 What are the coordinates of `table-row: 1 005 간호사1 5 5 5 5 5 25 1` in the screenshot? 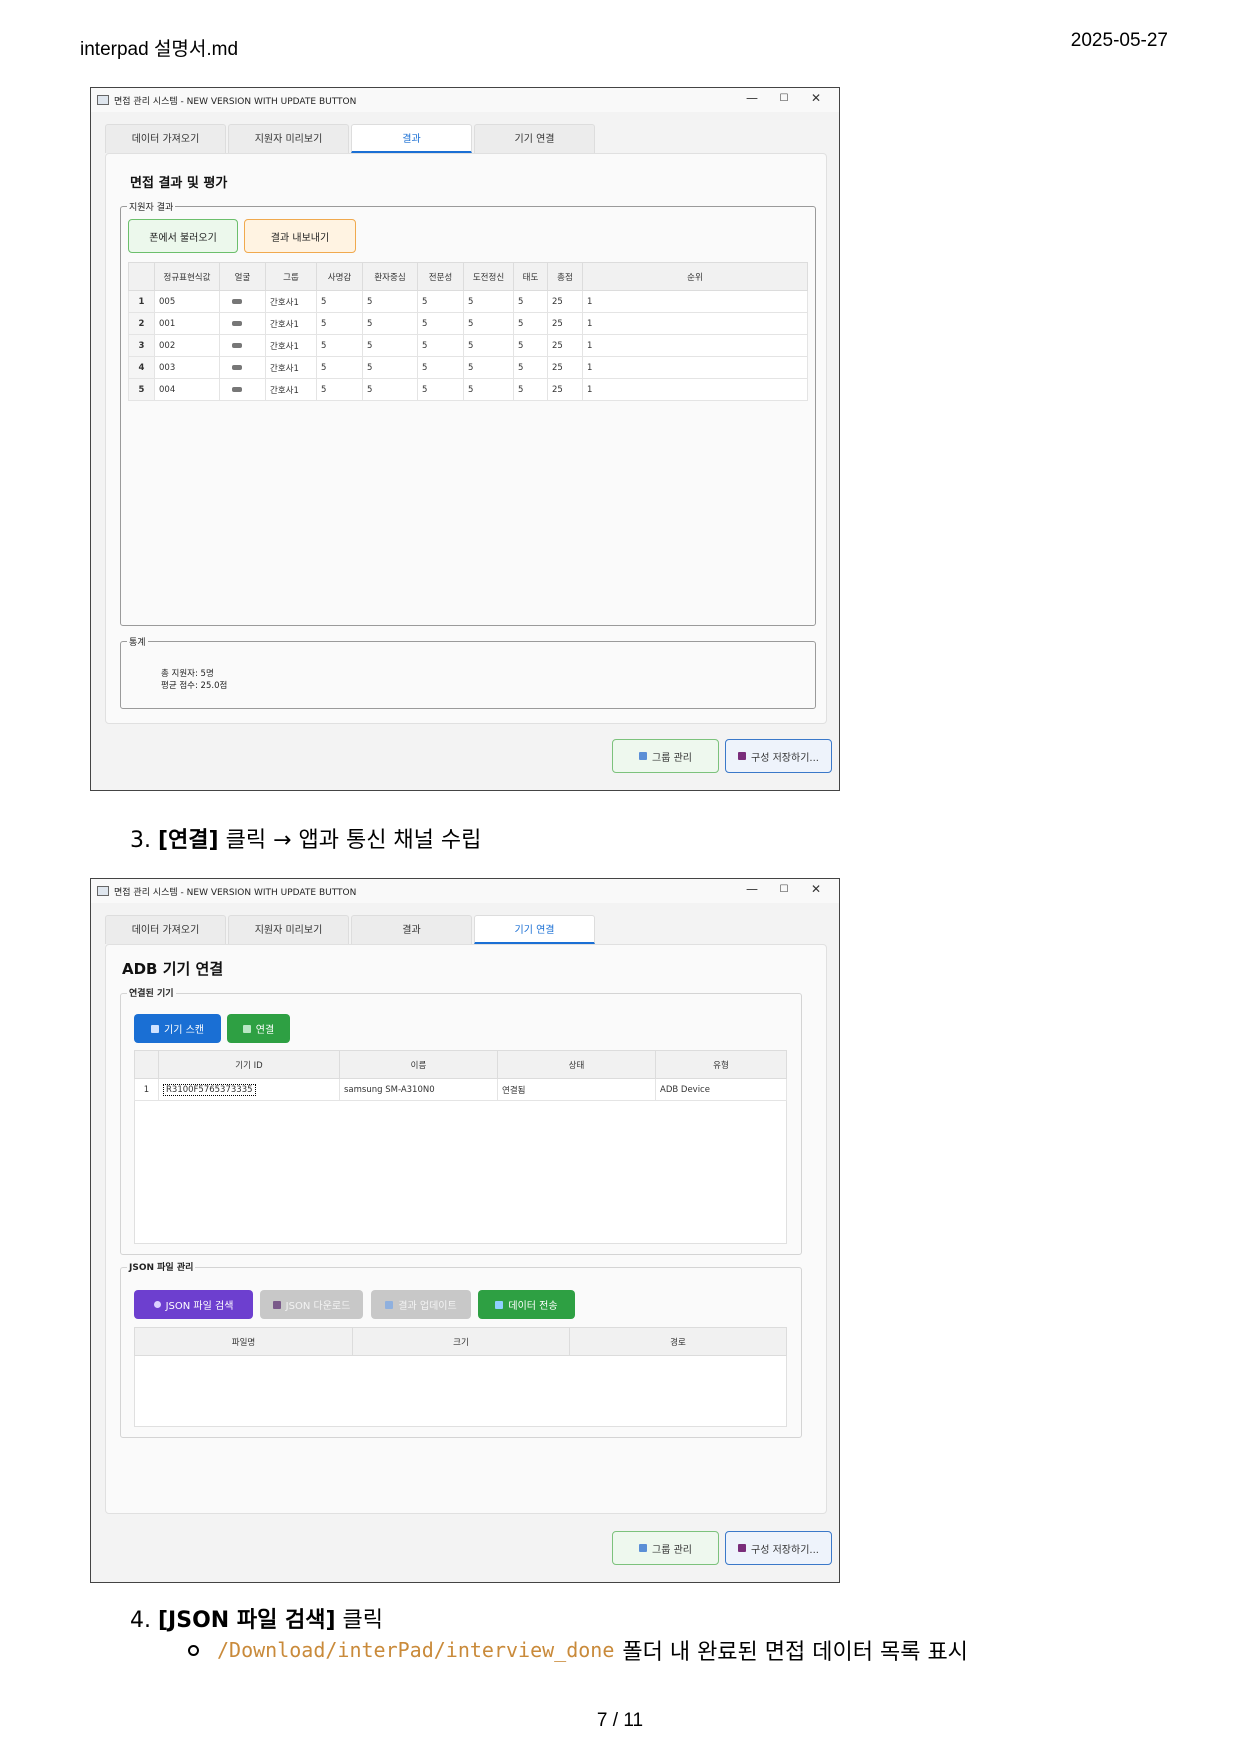 It's located at (468, 301).